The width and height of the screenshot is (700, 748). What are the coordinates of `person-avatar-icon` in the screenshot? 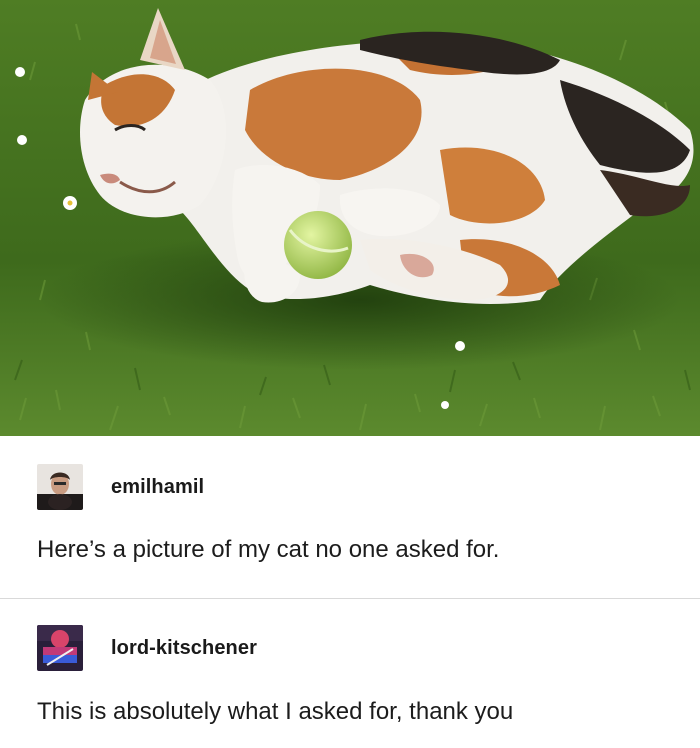 It's located at (60, 487).